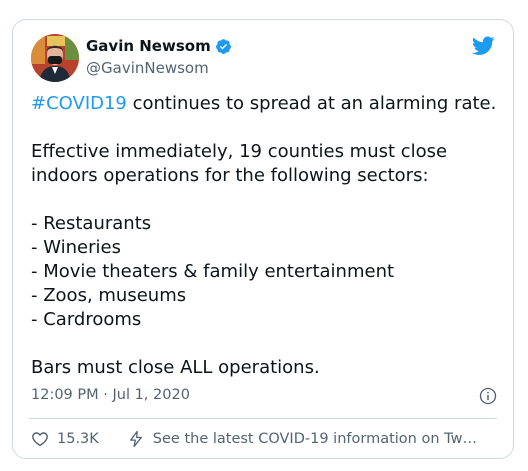 Image resolution: width=528 pixels, height=471 pixels. I want to click on sector-item: - Restaurants, so click(91, 223).